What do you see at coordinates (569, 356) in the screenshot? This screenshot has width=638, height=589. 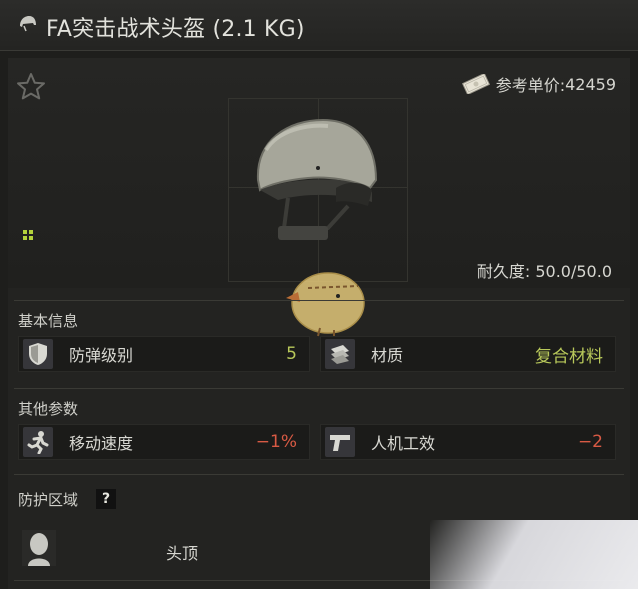 I see `stat-value: 复合材料` at bounding box center [569, 356].